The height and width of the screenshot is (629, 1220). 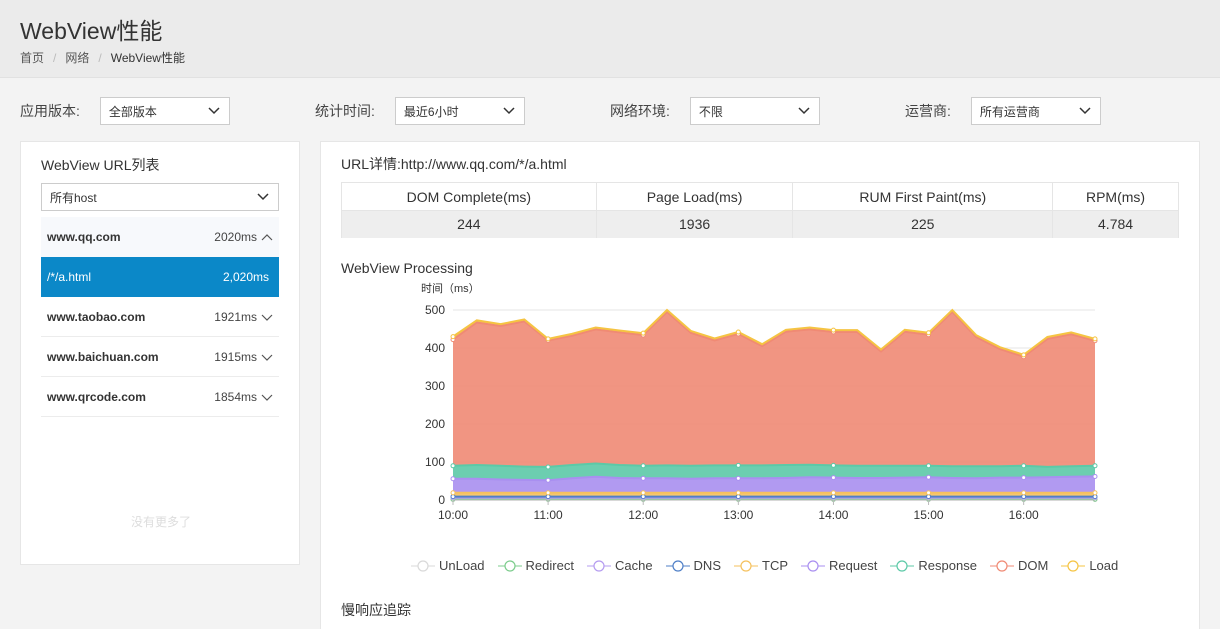 I want to click on url-sub-item-selected: /*/a.html 2,020ms, so click(x=160, y=277).